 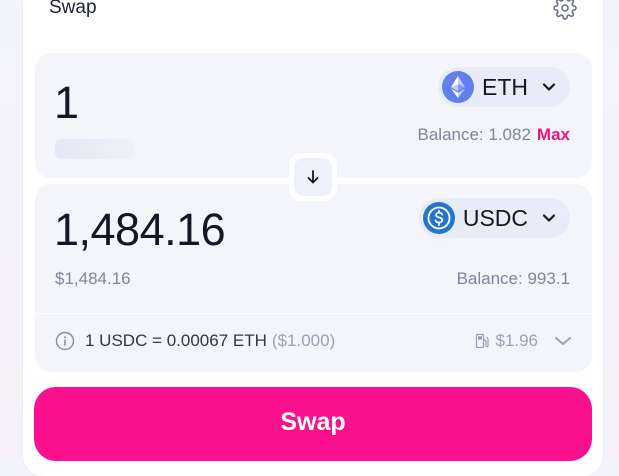 What do you see at coordinates (483, 341) in the screenshot?
I see `gas-pump-icon` at bounding box center [483, 341].